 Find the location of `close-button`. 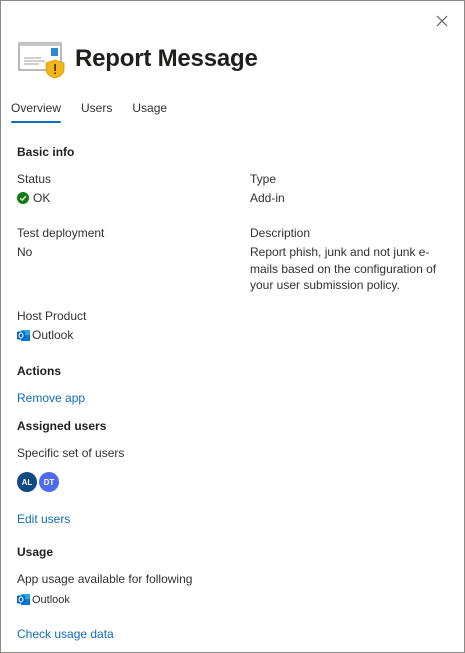

close-button is located at coordinates (442, 21).